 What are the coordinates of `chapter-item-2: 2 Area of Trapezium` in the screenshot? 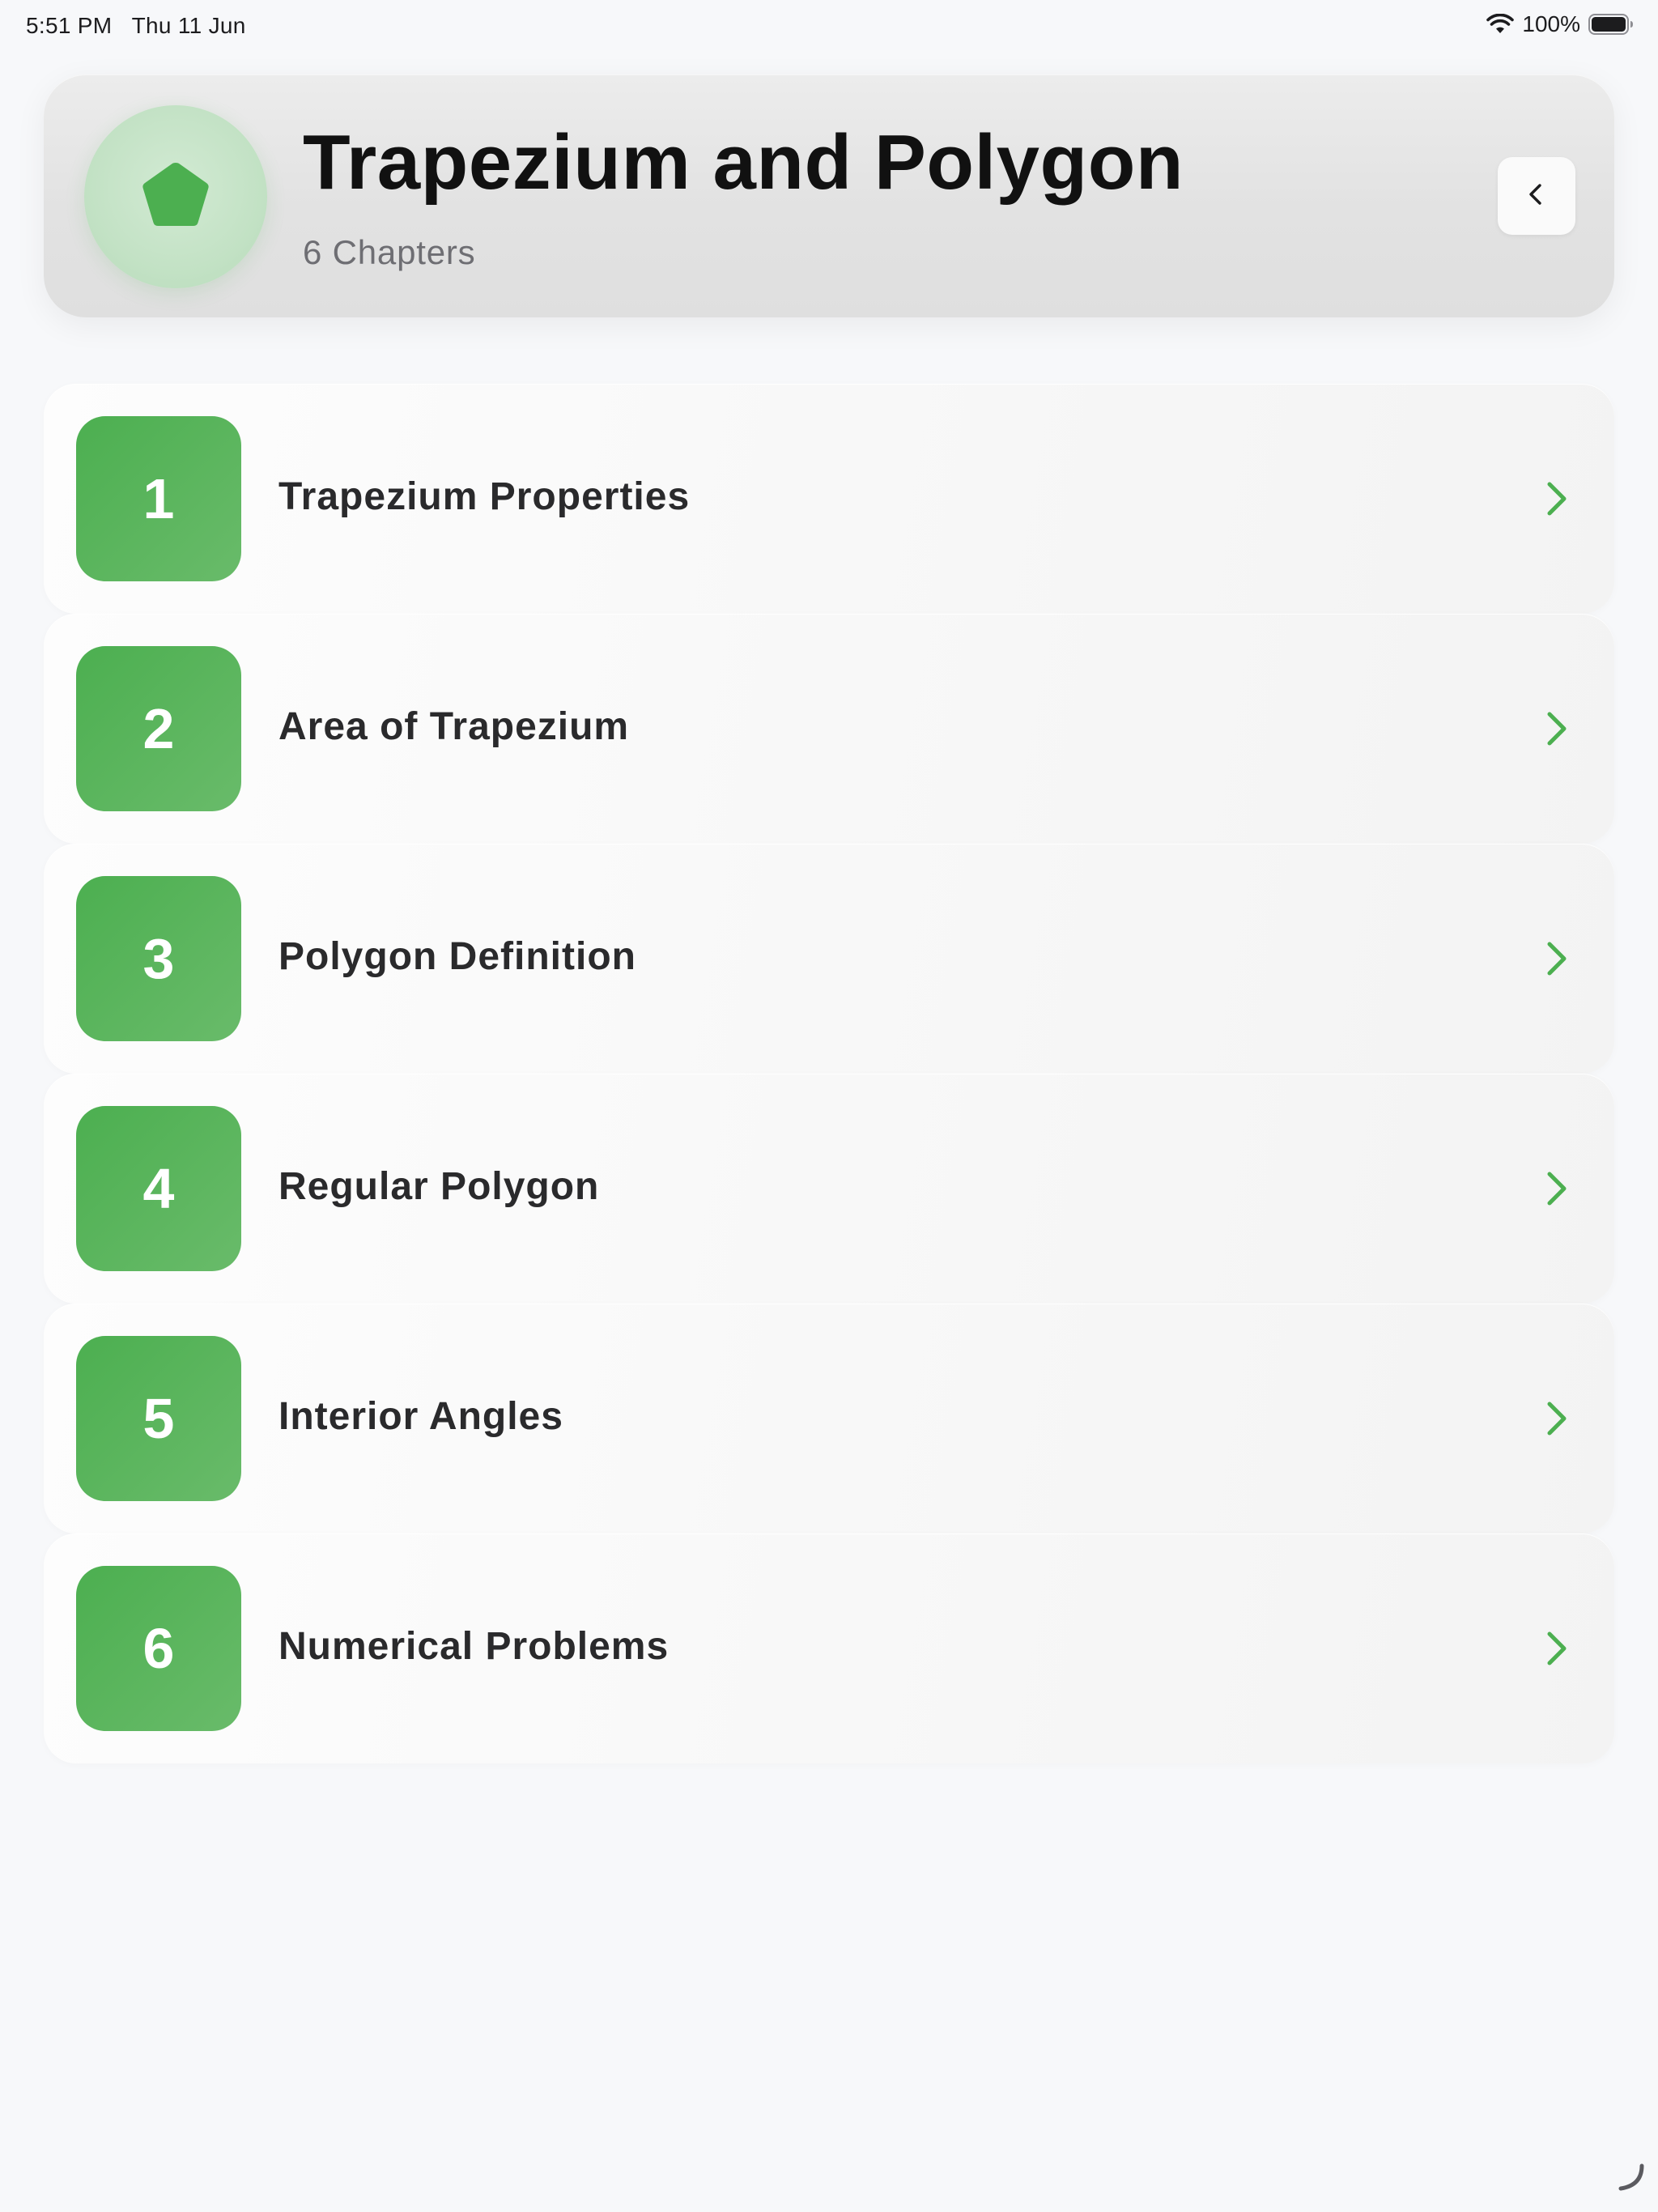 It's located at (829, 729).